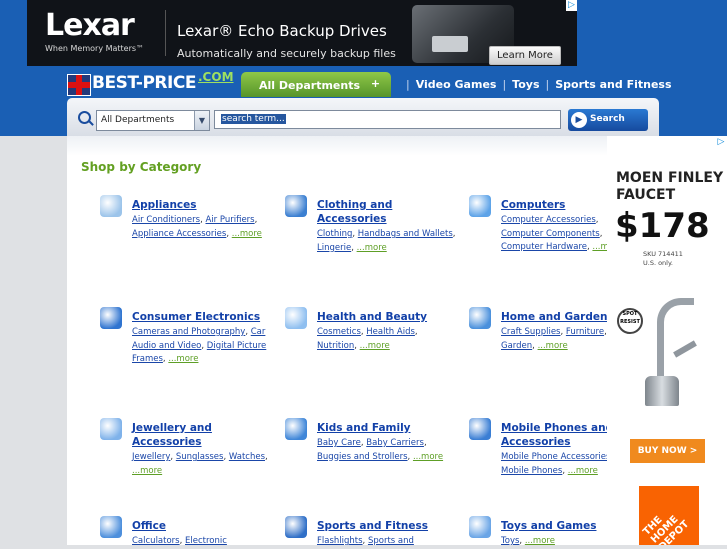 The width and height of the screenshot is (727, 549). What do you see at coordinates (316, 84) in the screenshot?
I see `all-departments-tab: All Departments +` at bounding box center [316, 84].